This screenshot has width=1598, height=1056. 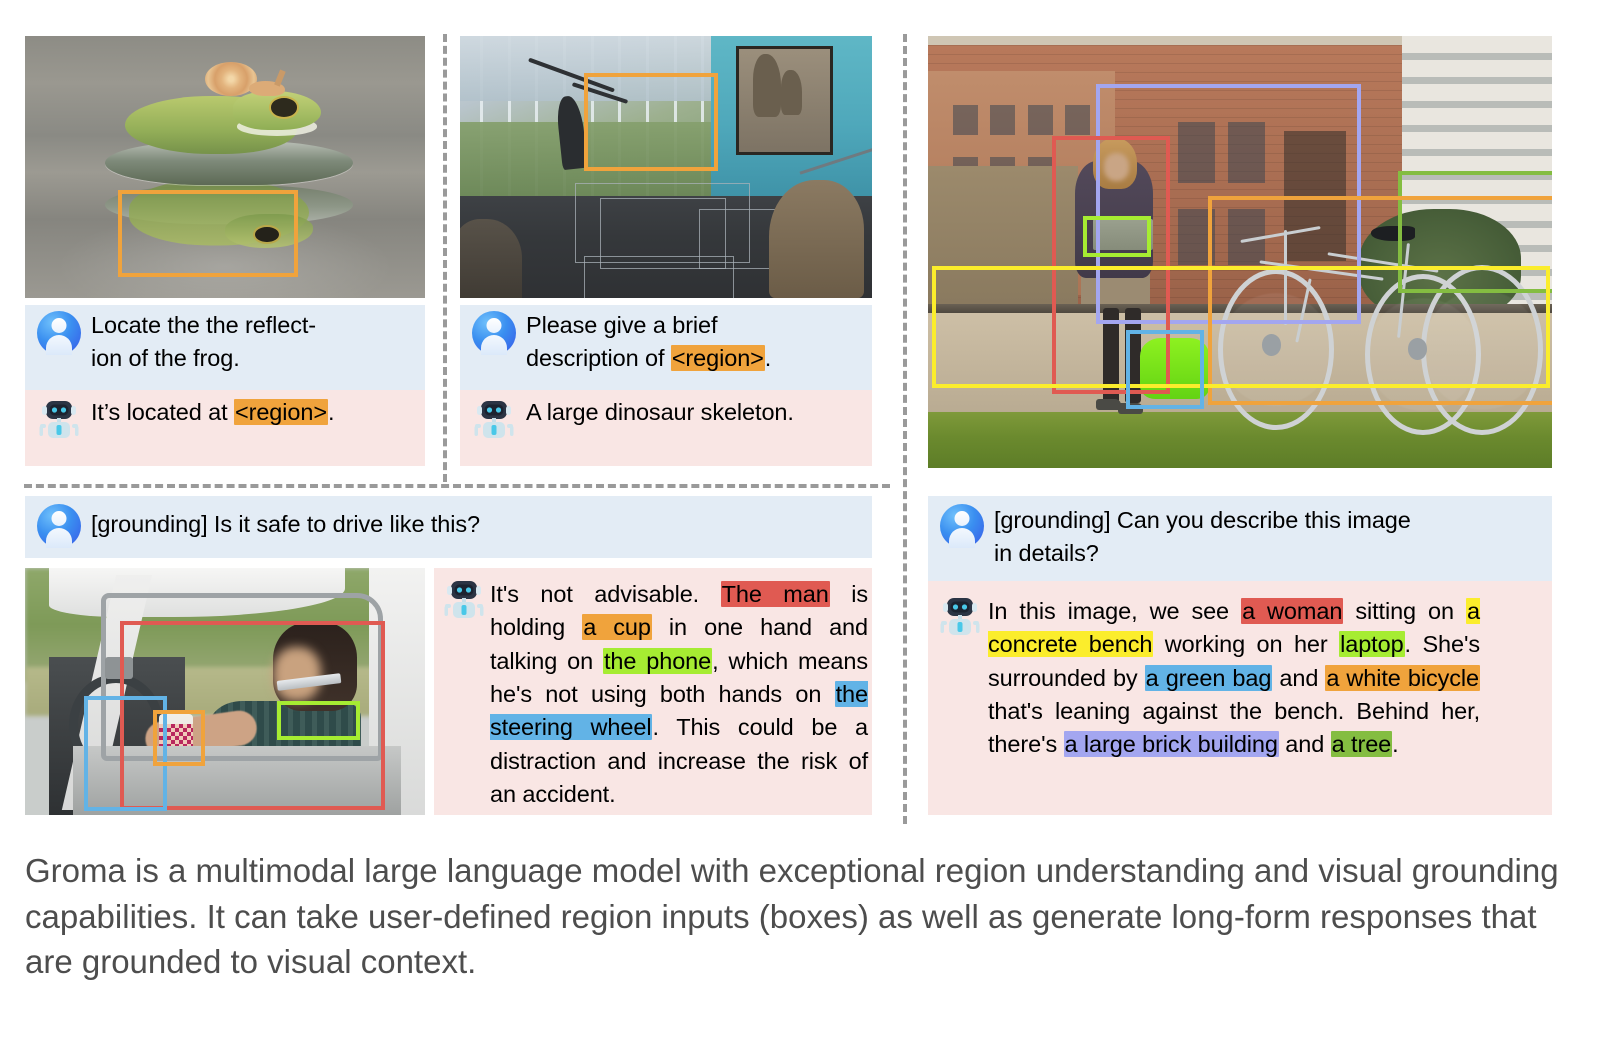 What do you see at coordinates (1117, 236) in the screenshot?
I see `bbox-laptop` at bounding box center [1117, 236].